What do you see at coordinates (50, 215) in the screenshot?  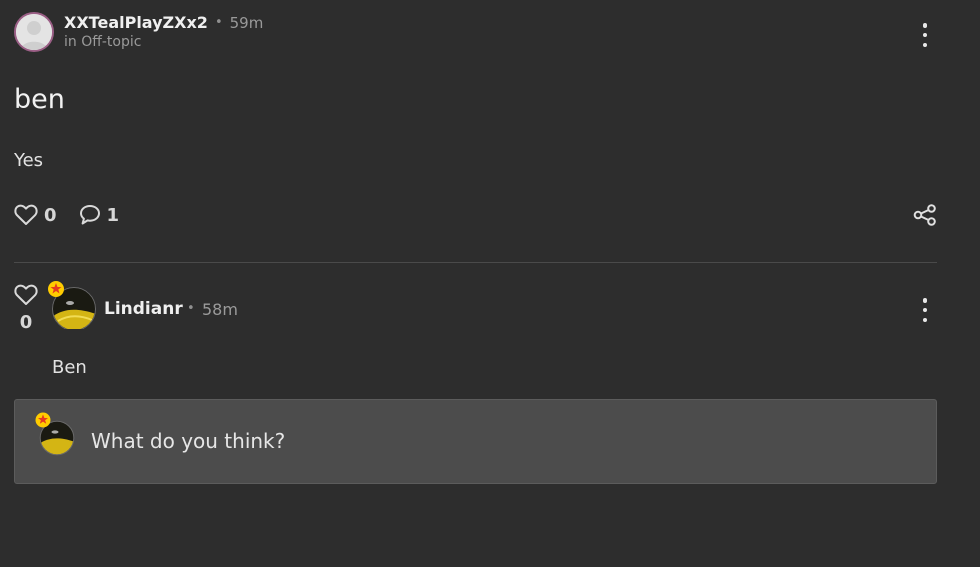 I see `like-count: 0` at bounding box center [50, 215].